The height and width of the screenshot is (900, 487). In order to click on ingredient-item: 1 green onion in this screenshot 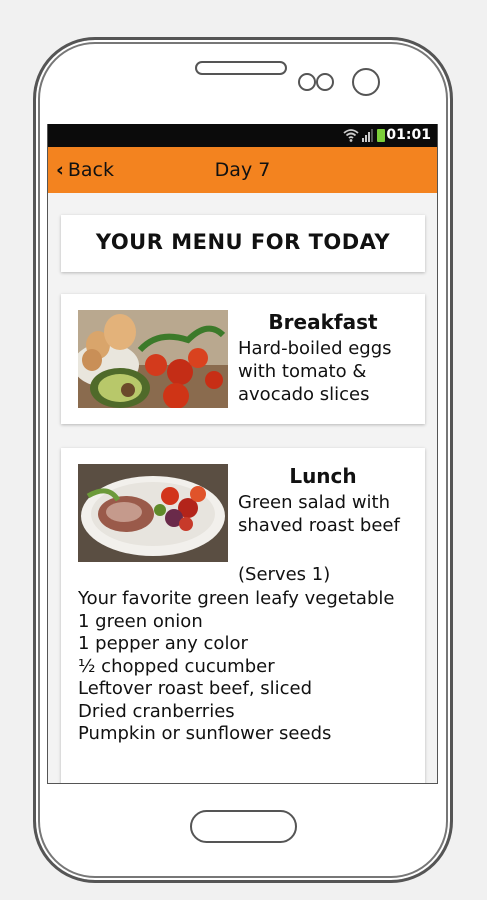, I will do `click(140, 621)`.